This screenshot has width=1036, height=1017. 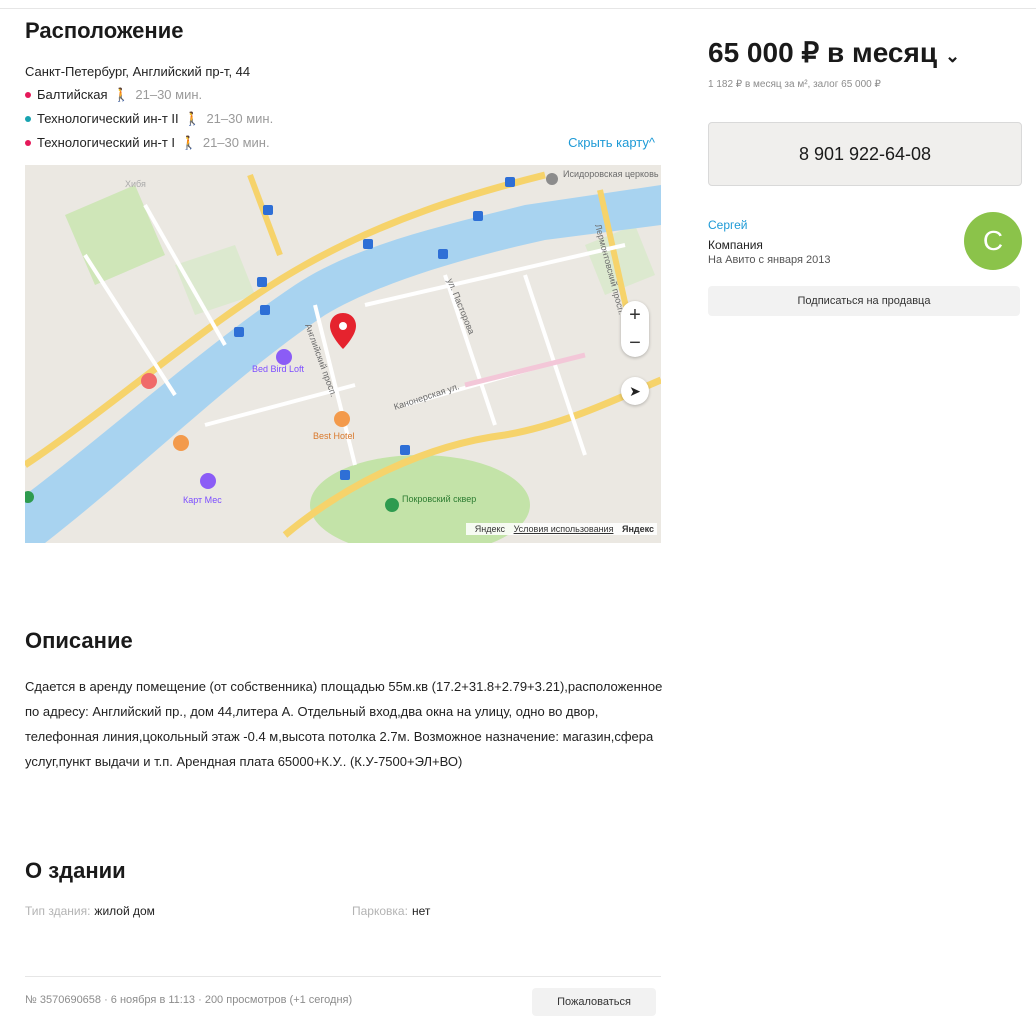 What do you see at coordinates (823, 52) in the screenshot?
I see `price-value: 65 000 ₽ в месяц` at bounding box center [823, 52].